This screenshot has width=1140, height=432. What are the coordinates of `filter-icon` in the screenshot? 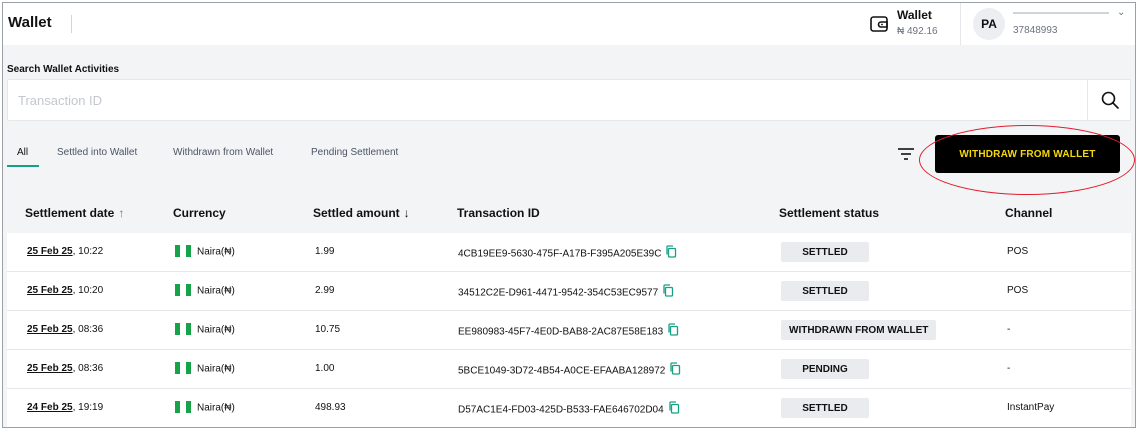 It's located at (906, 154).